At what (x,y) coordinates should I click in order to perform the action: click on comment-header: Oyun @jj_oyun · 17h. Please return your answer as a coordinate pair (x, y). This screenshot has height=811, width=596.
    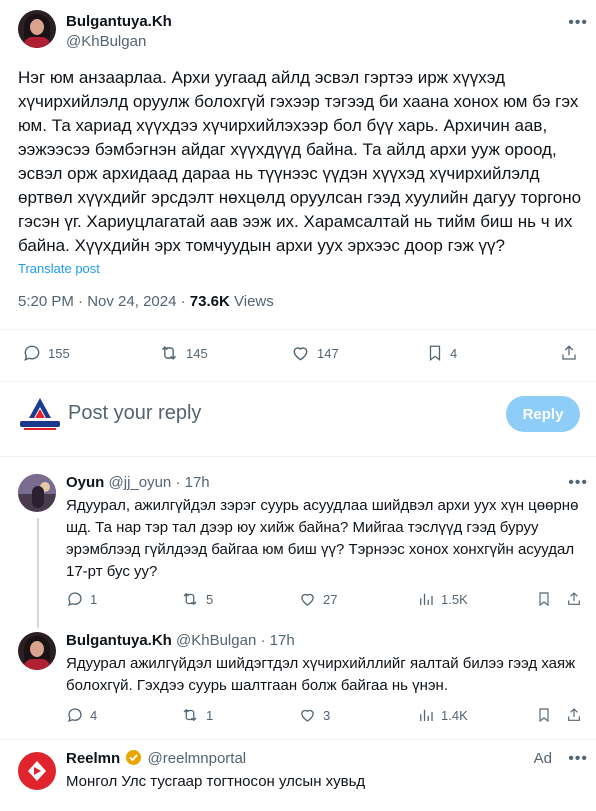
    Looking at the image, I should click on (138, 482).